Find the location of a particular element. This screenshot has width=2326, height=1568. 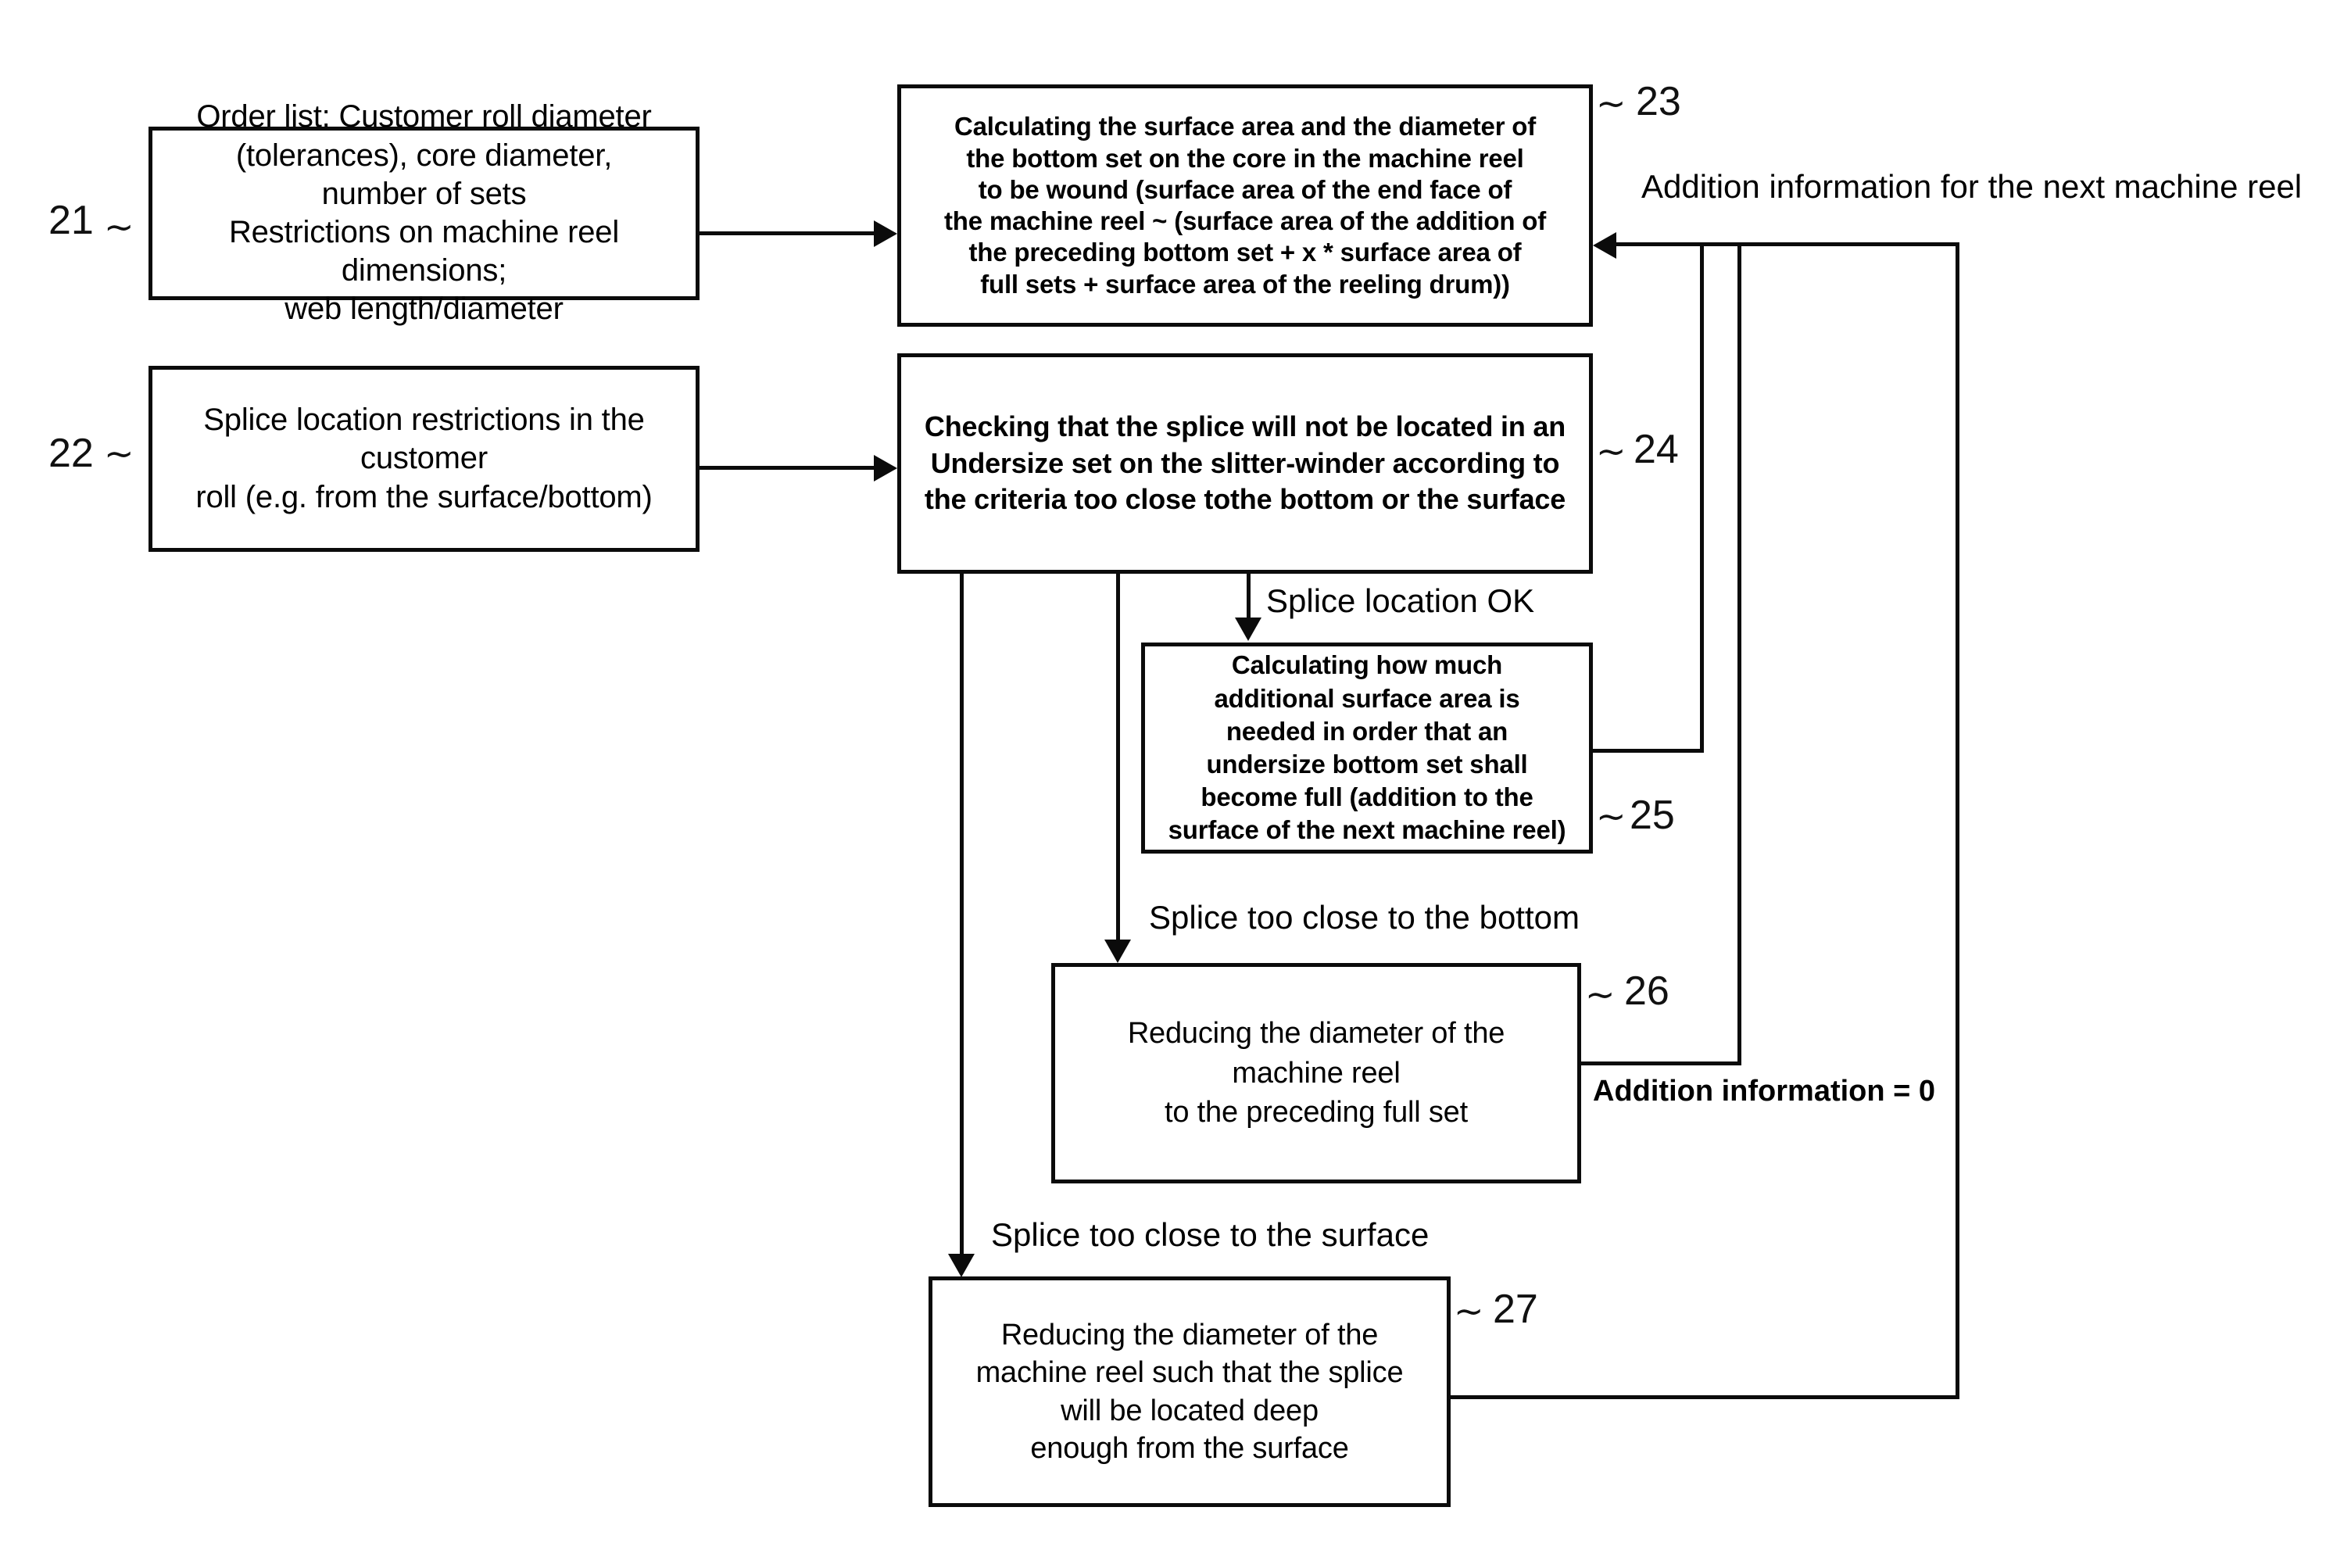

reference-numeral-27: 27 is located at coordinates (1515, 1309).